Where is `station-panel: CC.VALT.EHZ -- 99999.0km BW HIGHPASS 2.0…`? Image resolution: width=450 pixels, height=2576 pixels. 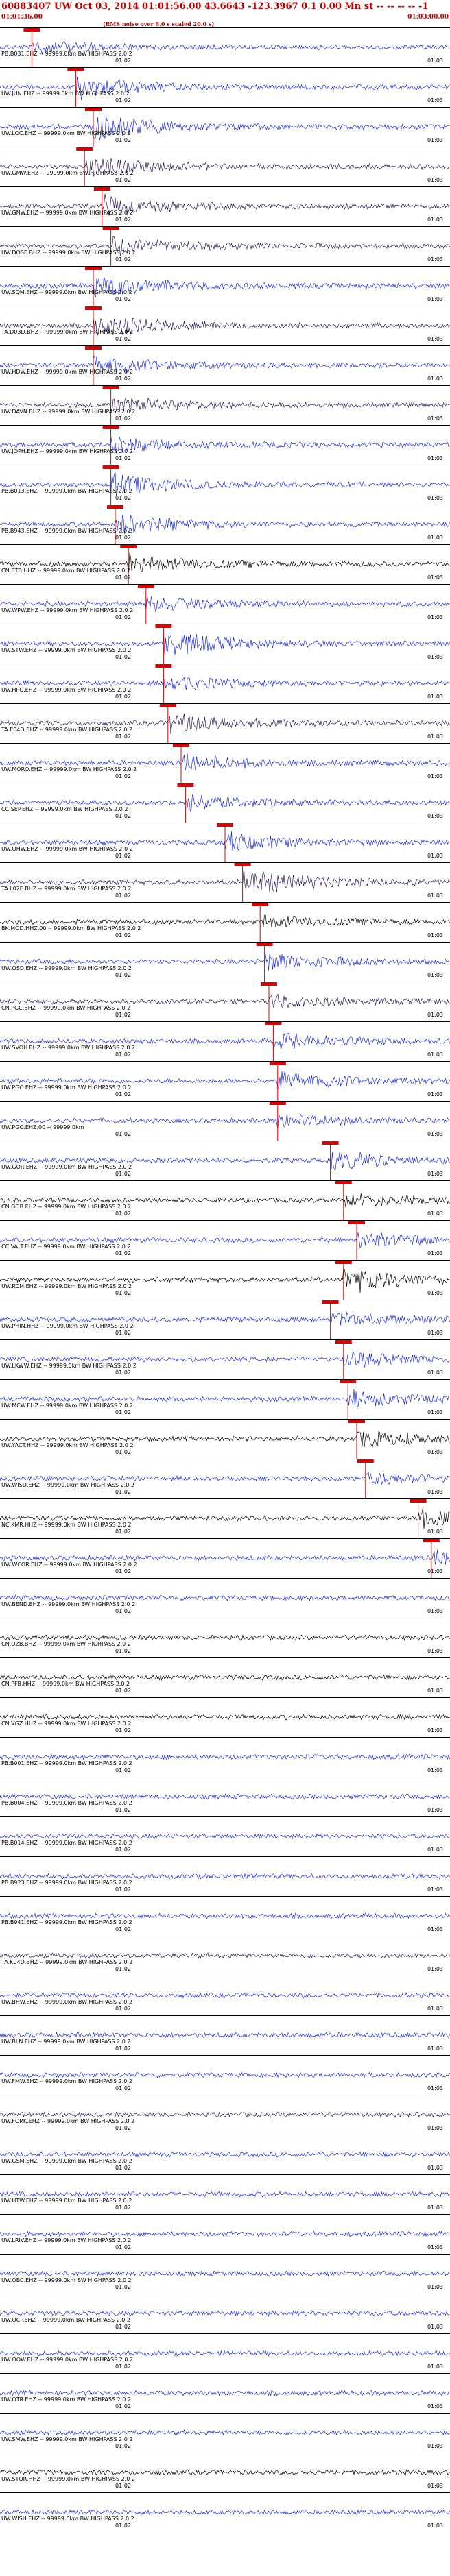
station-panel: CC.VALT.EHZ -- 99999.0km BW HIGHPASS 2.0… is located at coordinates (225, 1240).